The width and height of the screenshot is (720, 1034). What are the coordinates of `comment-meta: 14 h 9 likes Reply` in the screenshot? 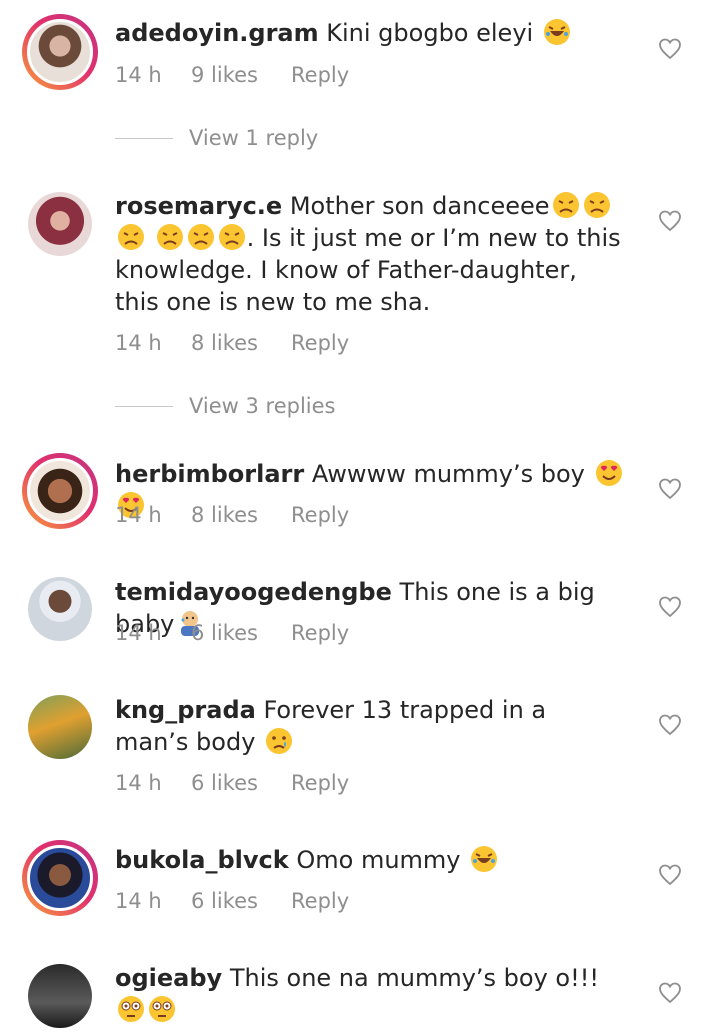 It's located at (232, 75).